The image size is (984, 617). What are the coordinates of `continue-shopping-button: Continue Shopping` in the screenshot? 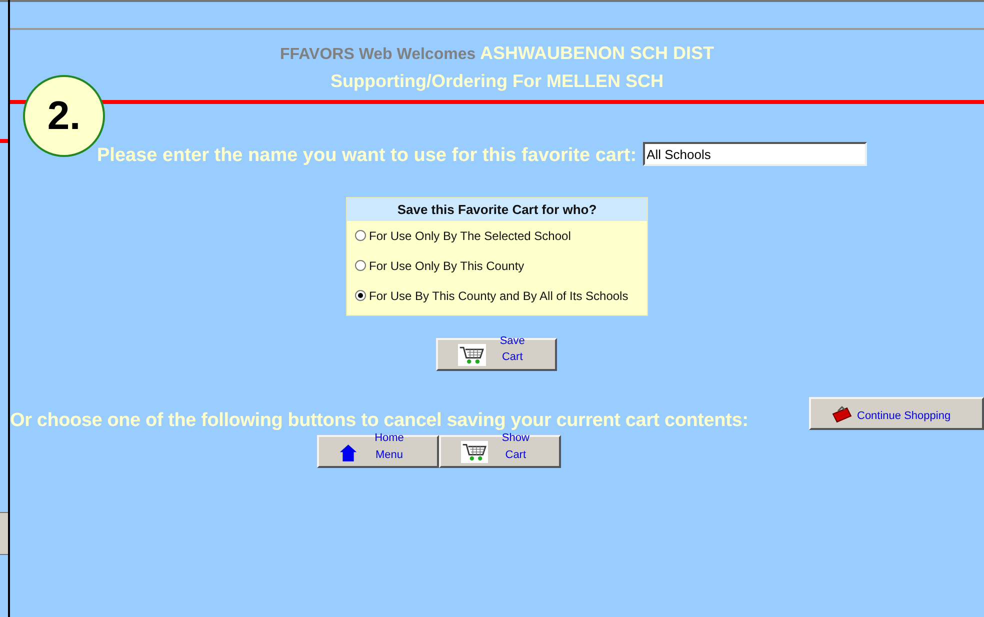 It's located at (896, 413).